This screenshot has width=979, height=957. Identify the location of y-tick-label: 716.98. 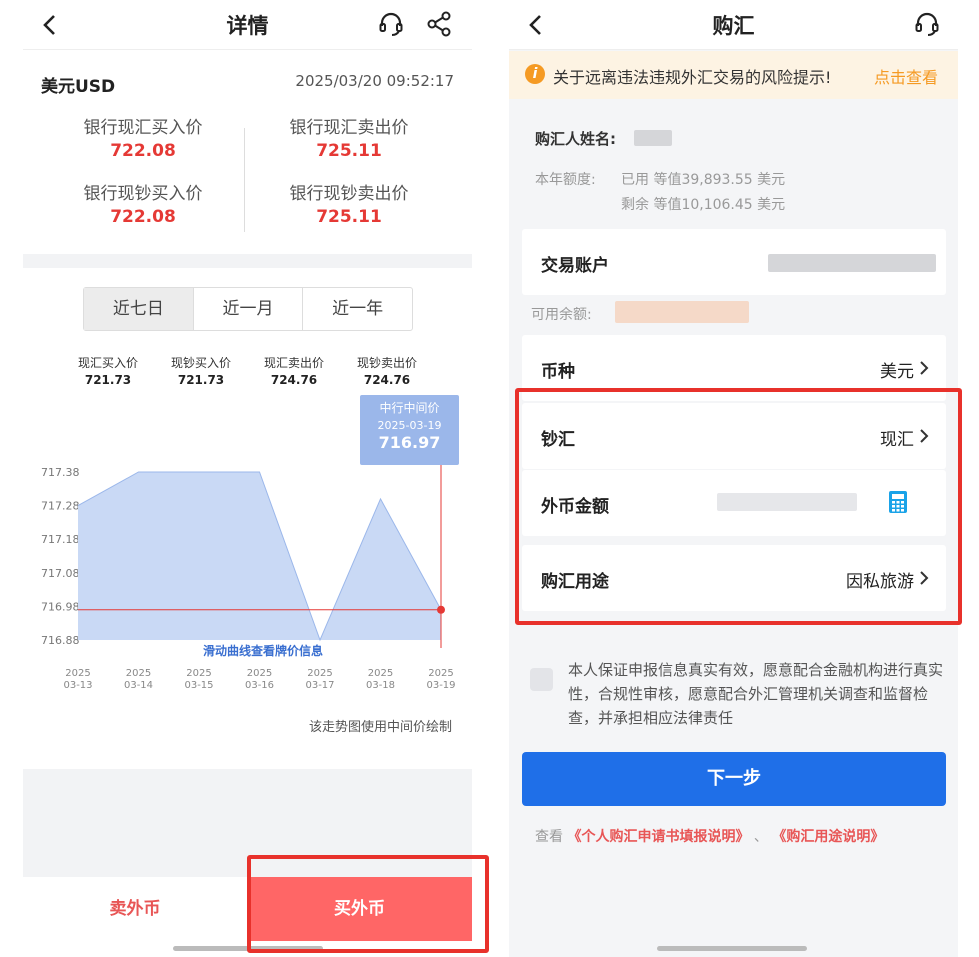
(60, 606).